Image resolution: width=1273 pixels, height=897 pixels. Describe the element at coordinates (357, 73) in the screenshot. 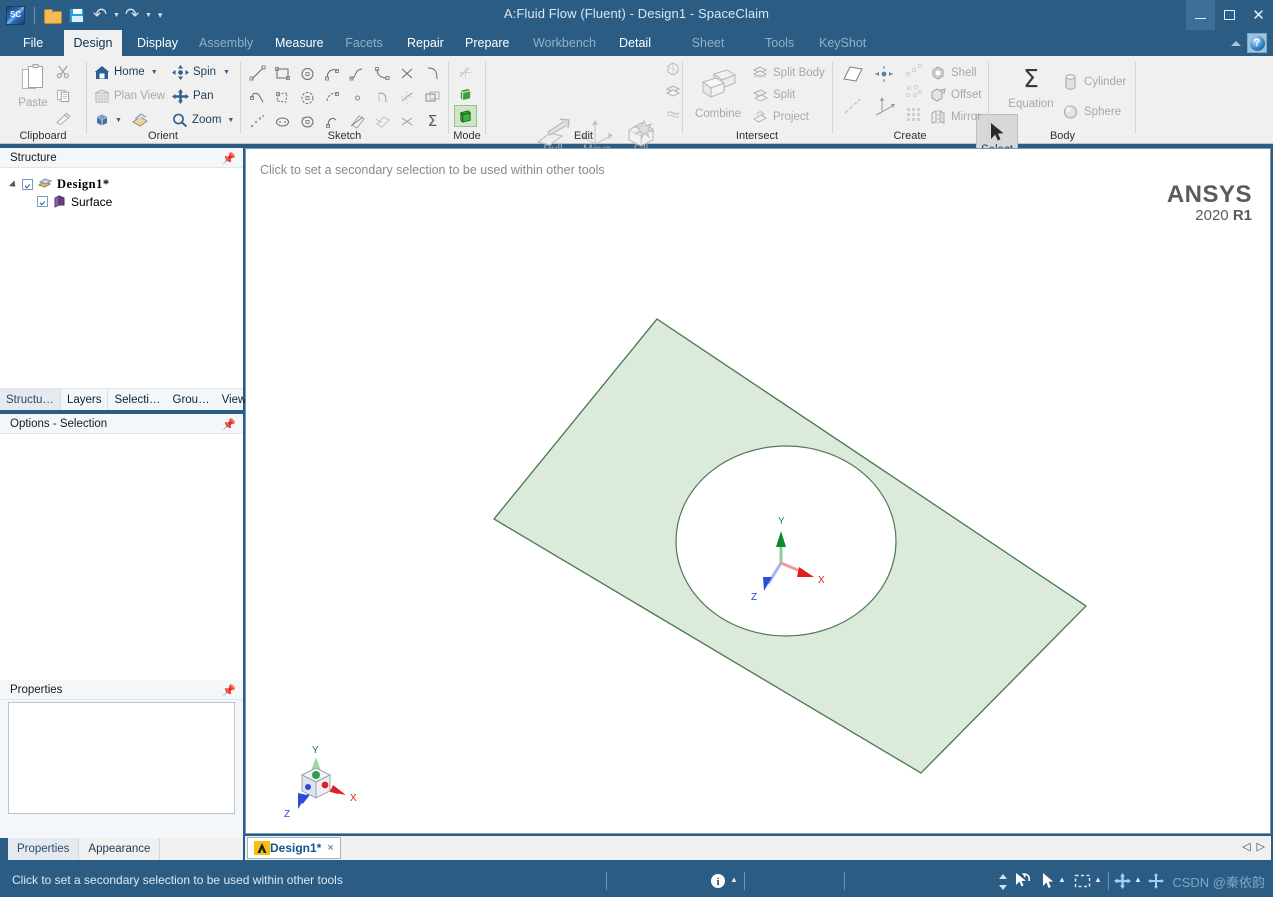

I see `sketch-spline-tool` at that location.